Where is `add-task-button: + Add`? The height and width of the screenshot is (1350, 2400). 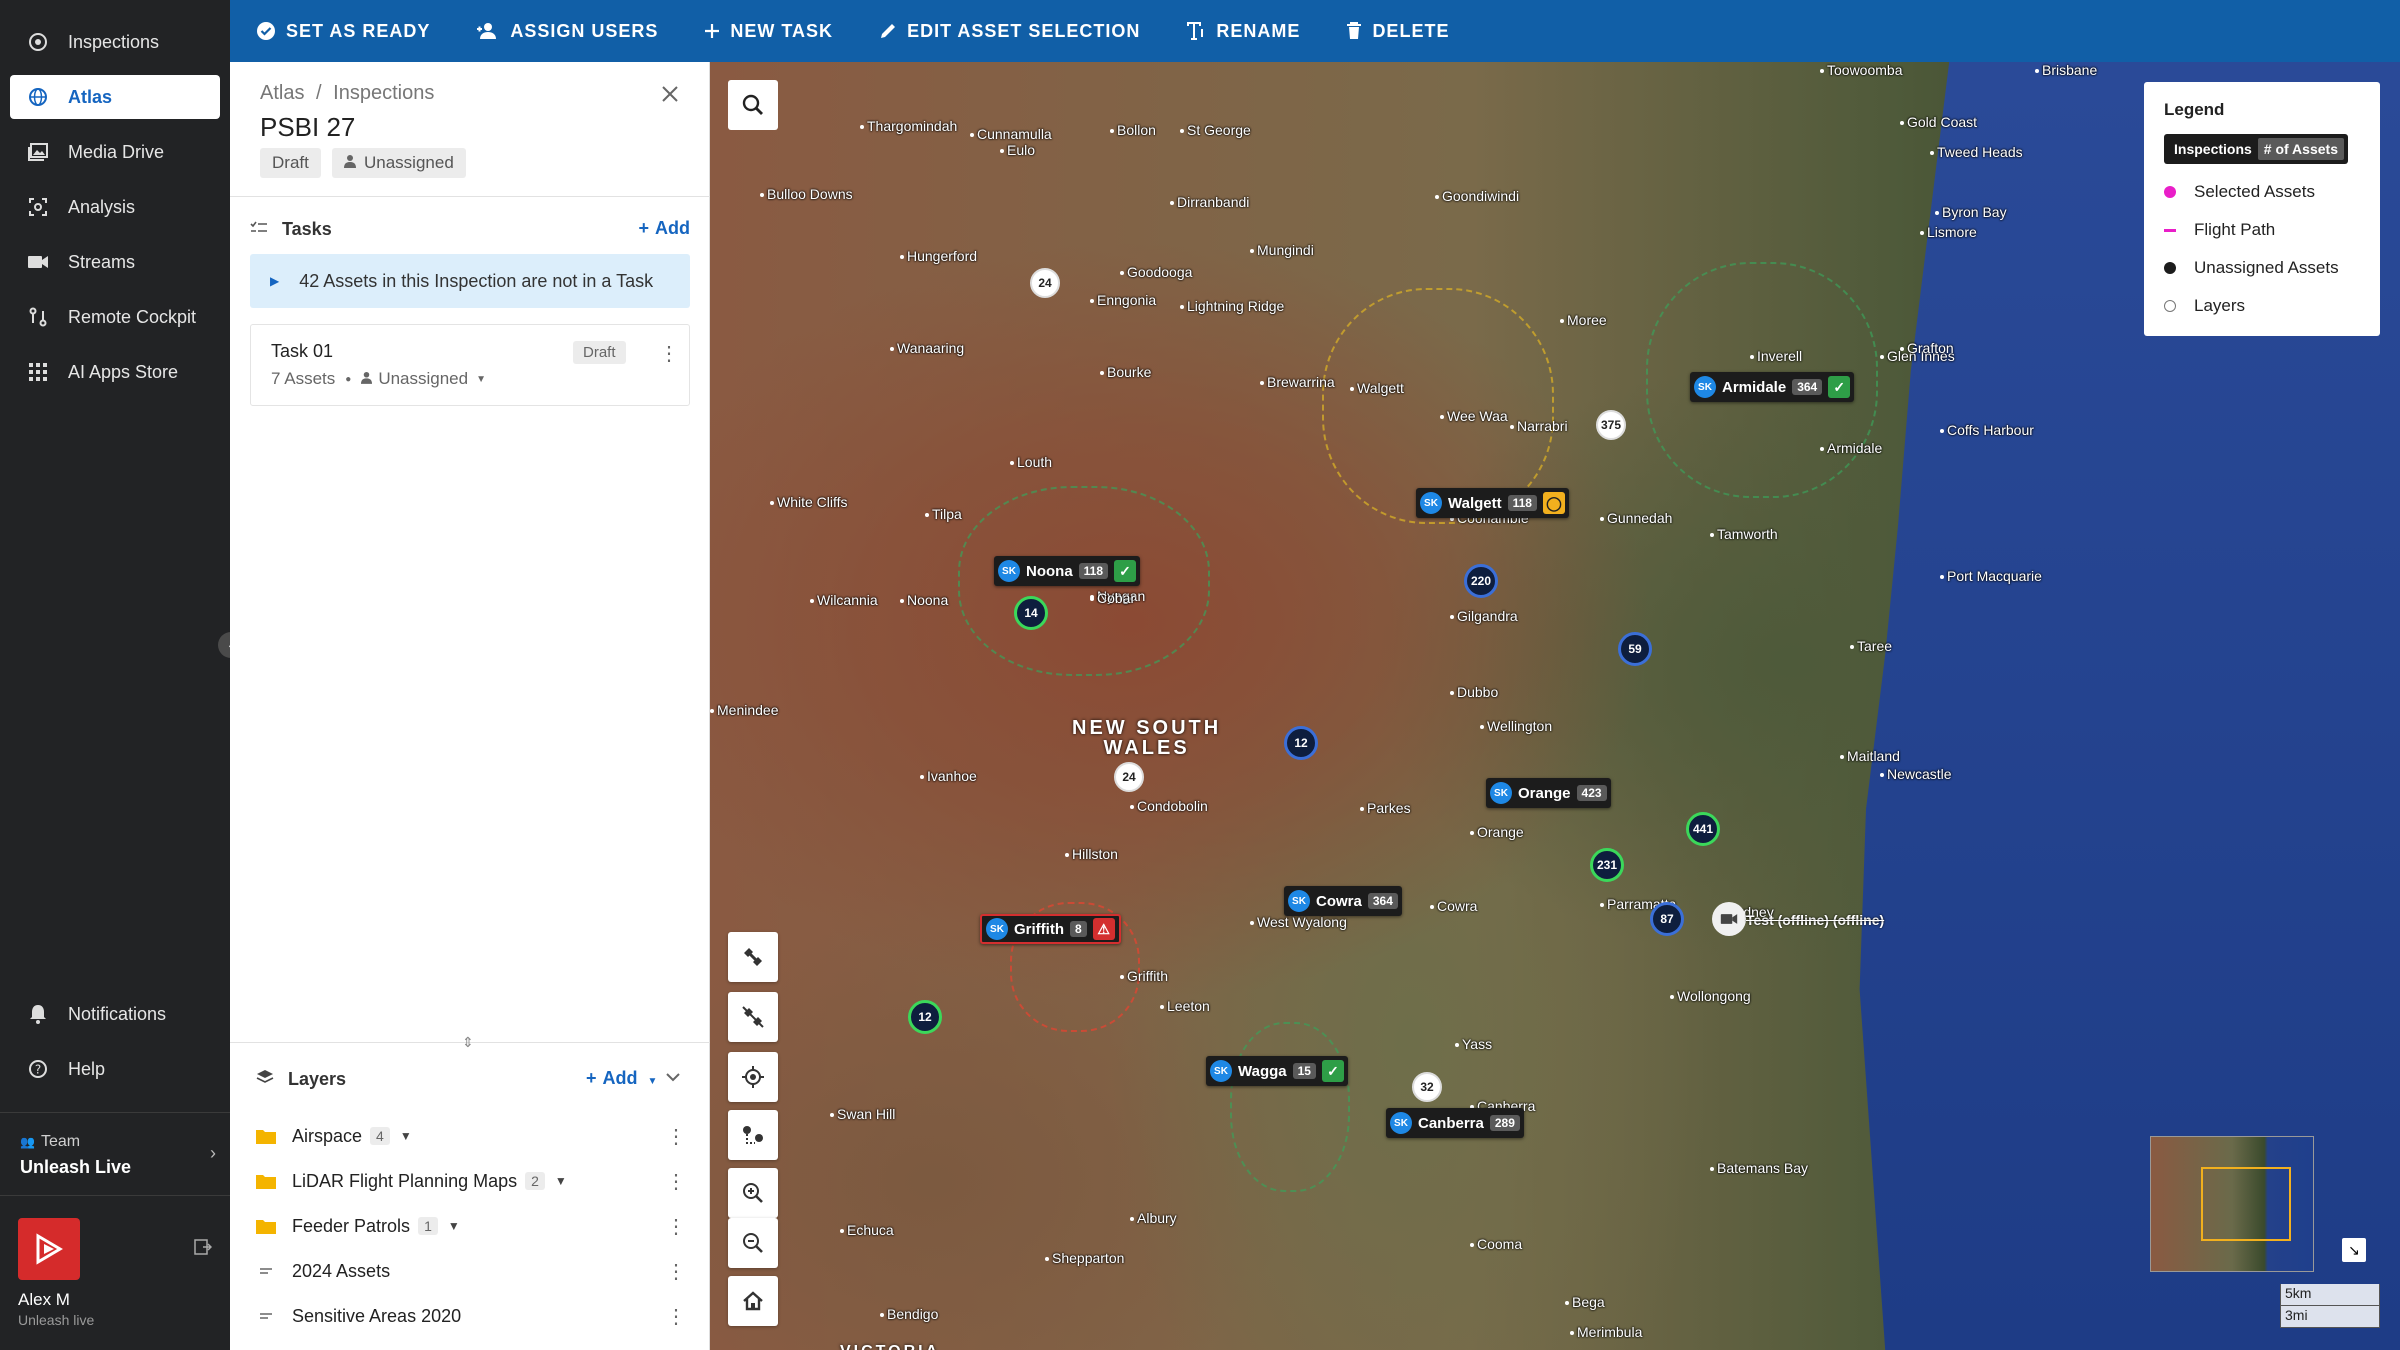 add-task-button: + Add is located at coordinates (664, 228).